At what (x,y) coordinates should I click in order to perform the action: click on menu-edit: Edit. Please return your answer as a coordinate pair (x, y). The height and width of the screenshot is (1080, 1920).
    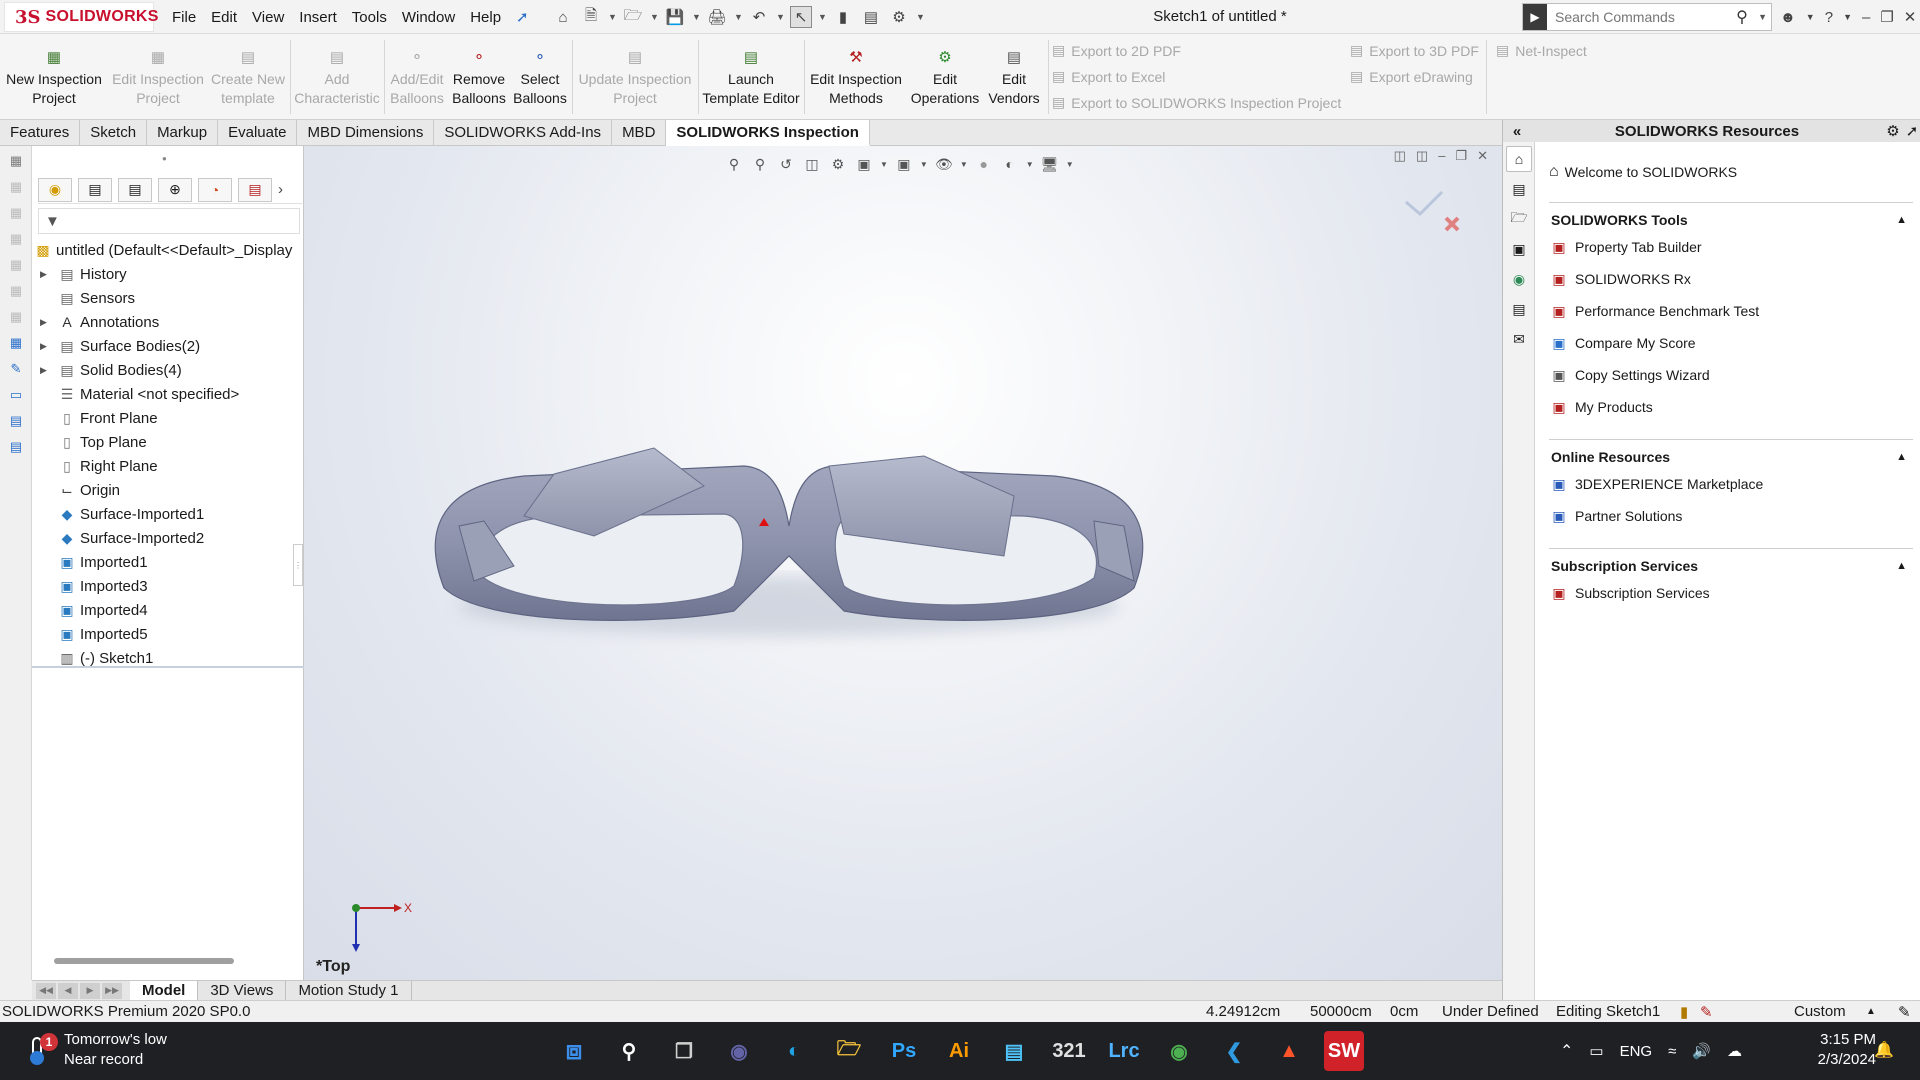
    Looking at the image, I should click on (224, 17).